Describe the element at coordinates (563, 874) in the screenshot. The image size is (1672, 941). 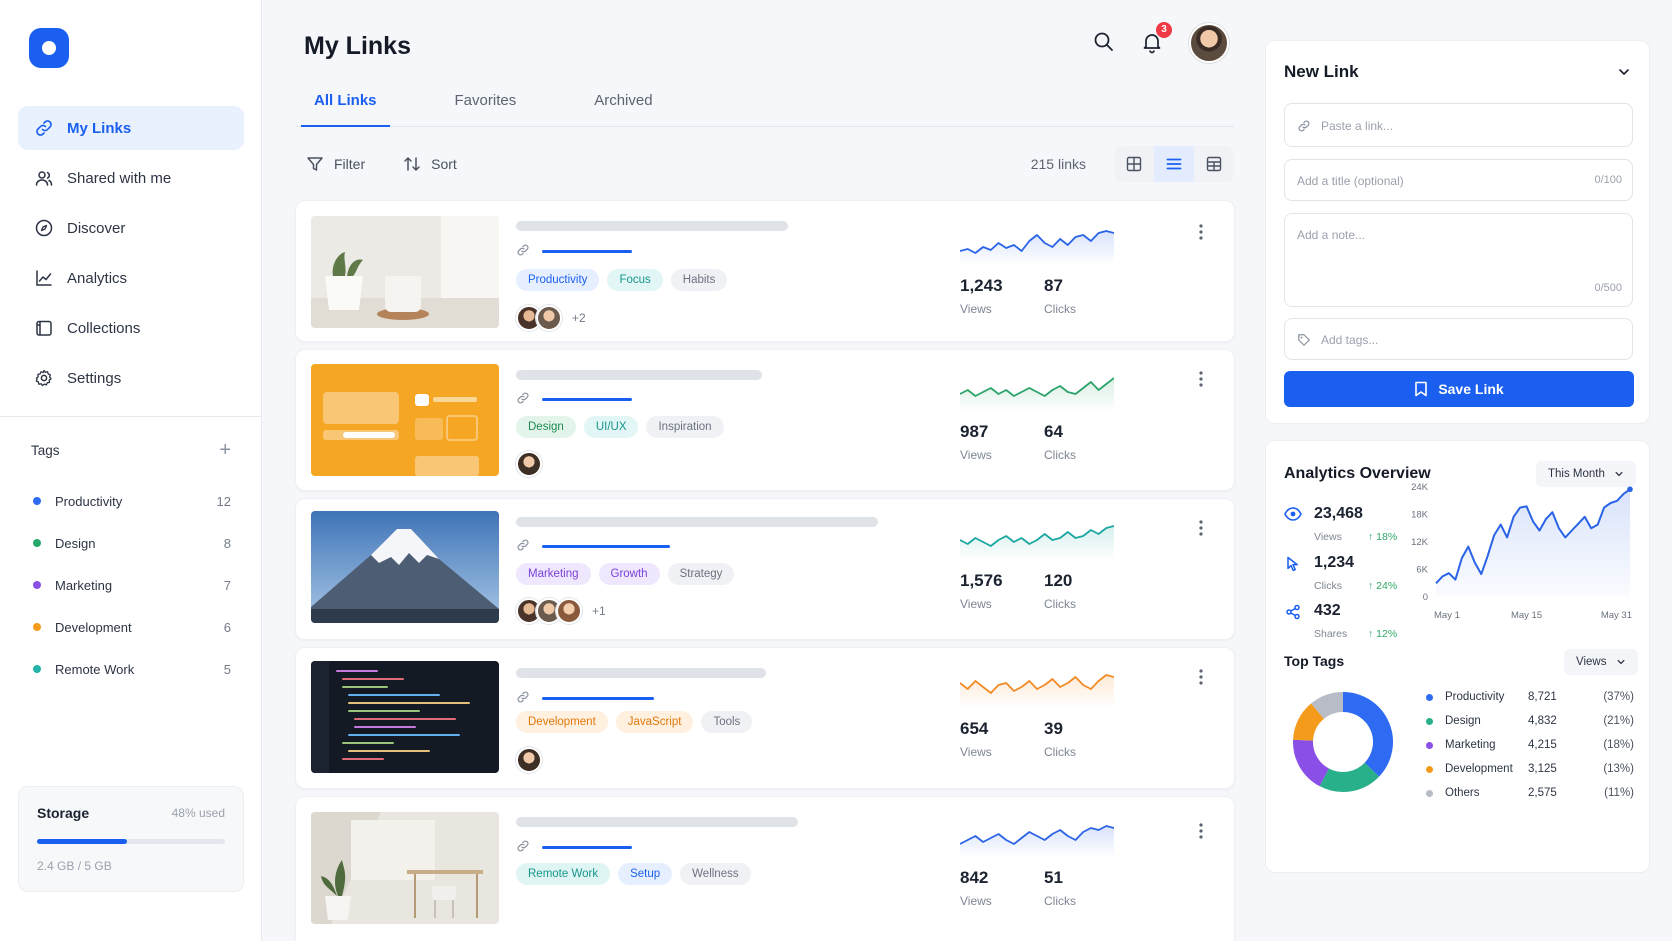
I see `tag-chip: Remote Work` at that location.